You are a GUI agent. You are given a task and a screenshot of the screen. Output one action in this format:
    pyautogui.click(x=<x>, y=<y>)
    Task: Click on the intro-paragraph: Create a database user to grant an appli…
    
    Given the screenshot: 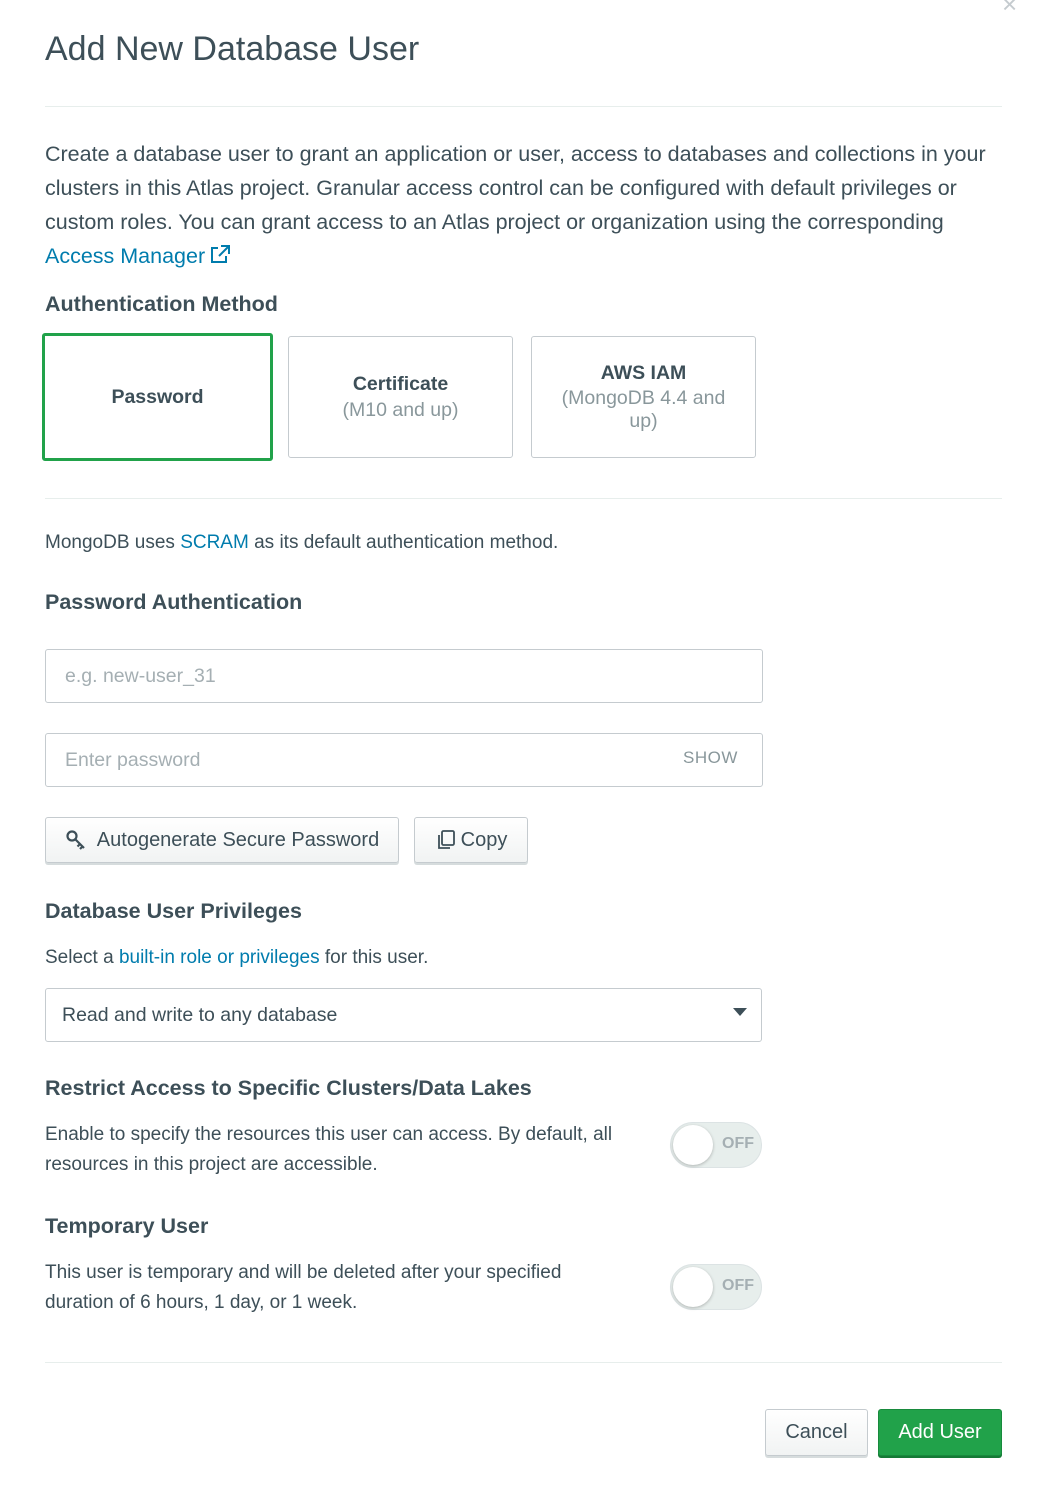 What is the action you would take?
    pyautogui.click(x=525, y=205)
    